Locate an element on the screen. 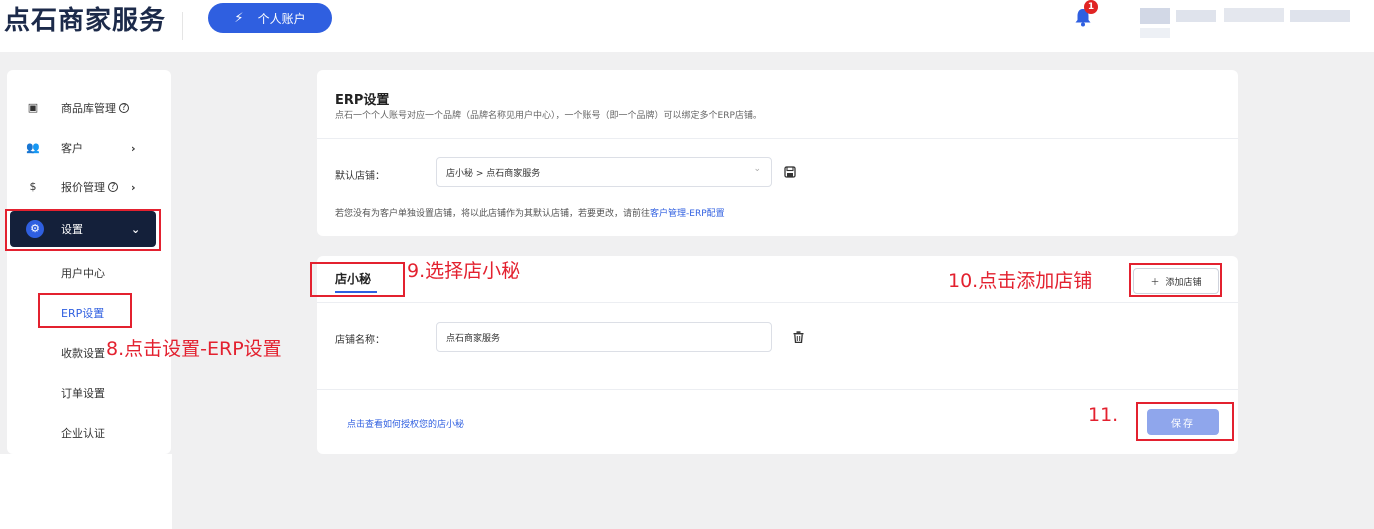  personal-account-label: 个人账户 is located at coordinates (281, 18).